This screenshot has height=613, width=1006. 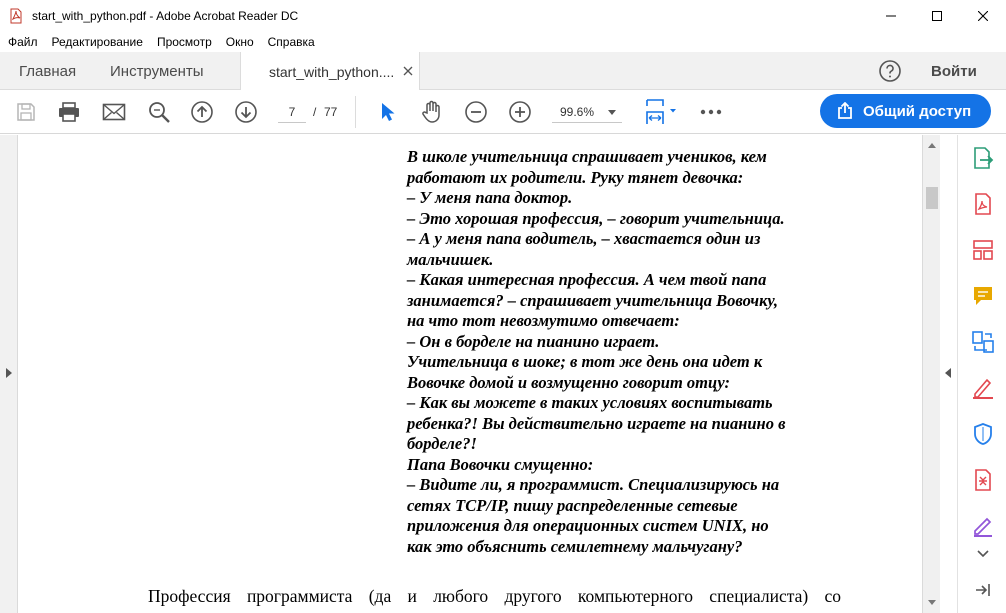 I want to click on right-panel-toggle, so click(x=948, y=374).